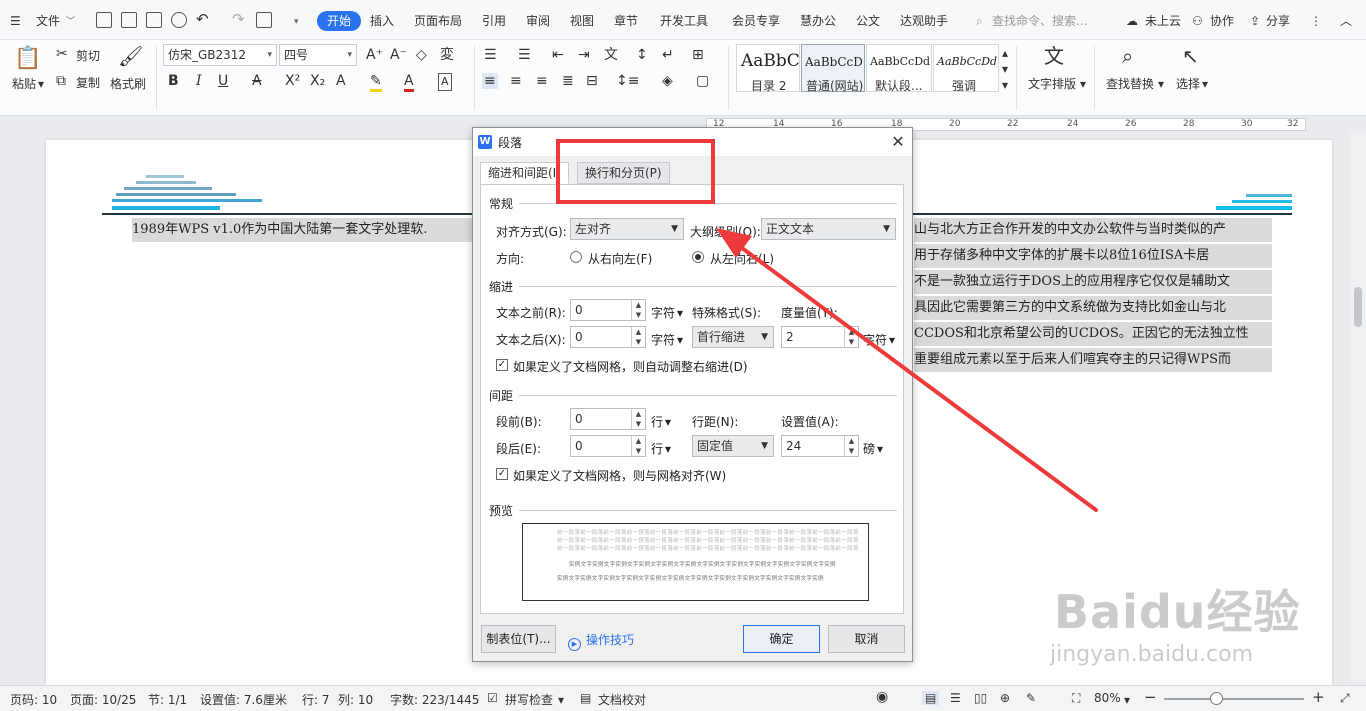 The height and width of the screenshot is (711, 1366). I want to click on status-pages: 页面: 10/25, so click(103, 699).